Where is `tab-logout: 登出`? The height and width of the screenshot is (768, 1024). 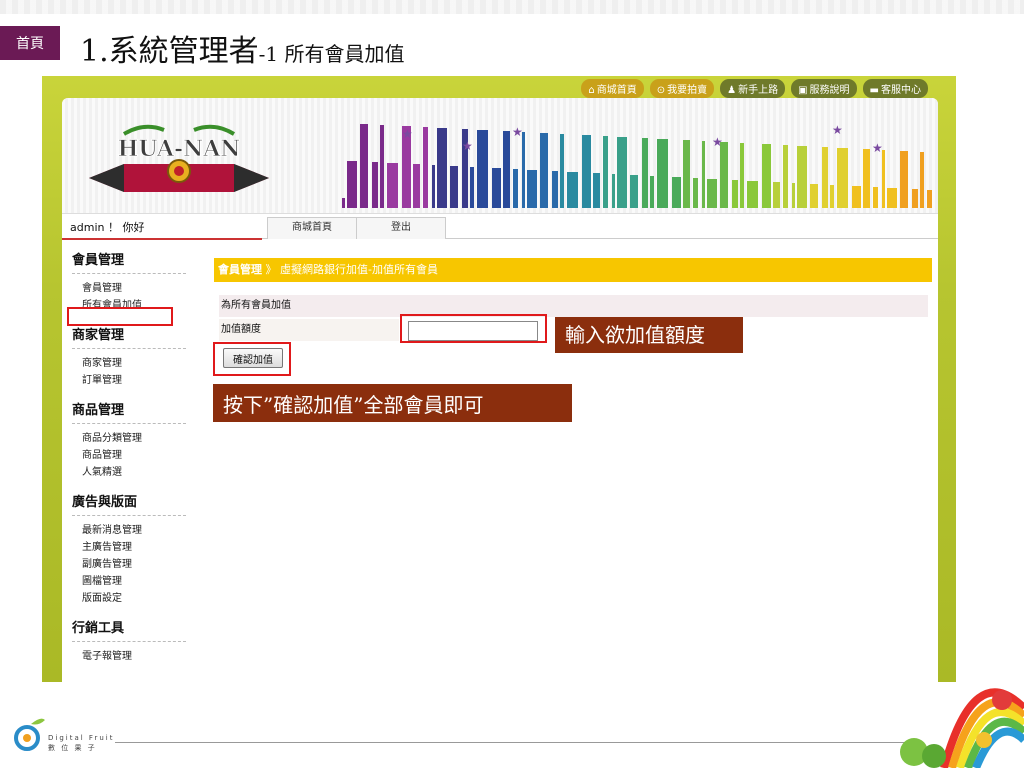 tab-logout: 登出 is located at coordinates (401, 228).